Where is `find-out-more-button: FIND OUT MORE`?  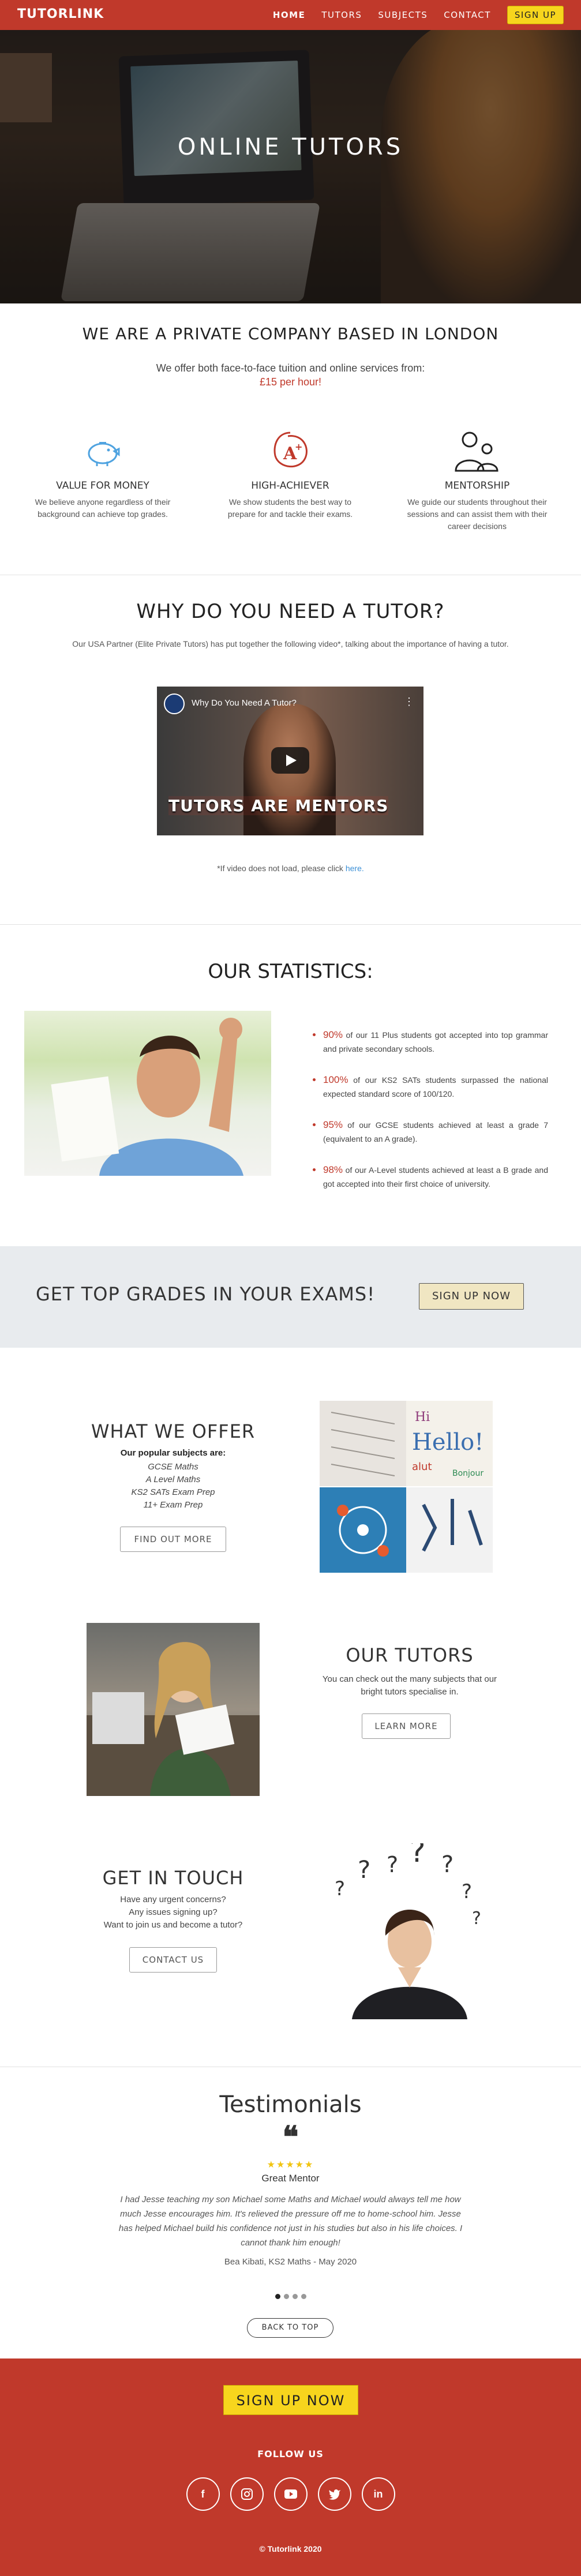 find-out-more-button: FIND OUT MORE is located at coordinates (173, 1539).